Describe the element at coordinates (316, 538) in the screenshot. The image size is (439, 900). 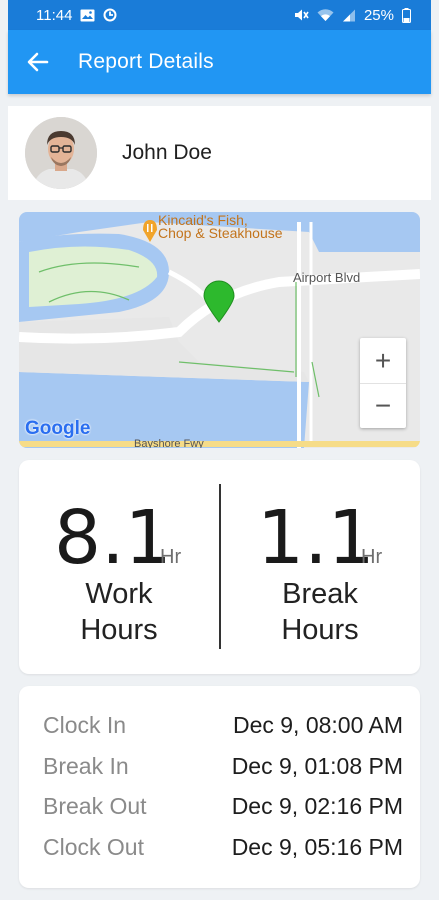
I see `break-hours-value: 1.1` at that location.